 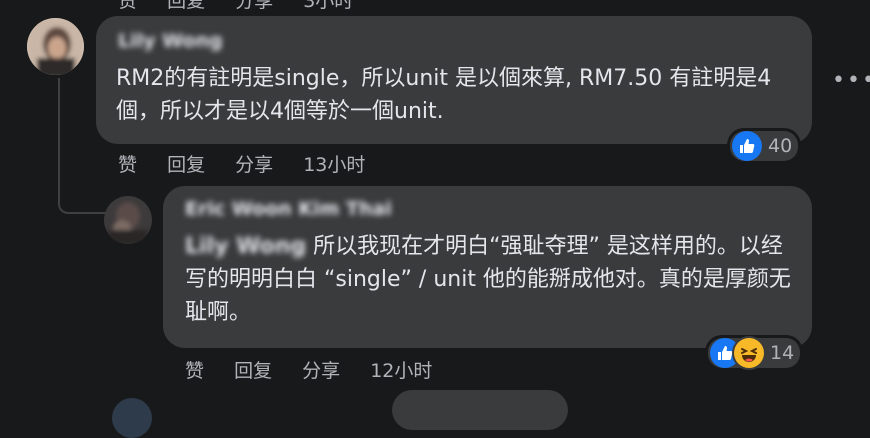 What do you see at coordinates (480, 410) in the screenshot?
I see `next-comment-bubble` at bounding box center [480, 410].